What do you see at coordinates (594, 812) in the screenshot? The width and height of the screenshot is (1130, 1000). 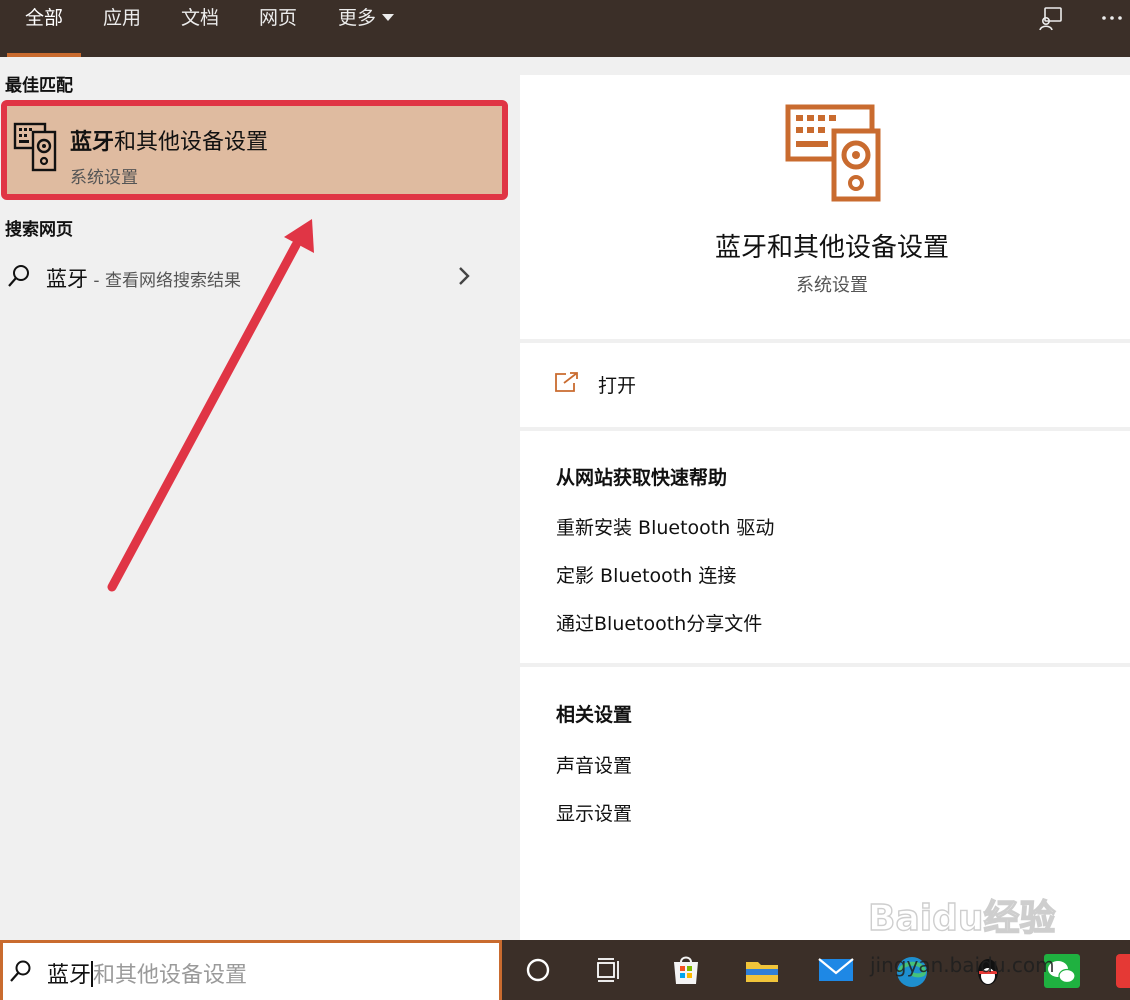 I see `related-link-display-settings: 显示设置` at bounding box center [594, 812].